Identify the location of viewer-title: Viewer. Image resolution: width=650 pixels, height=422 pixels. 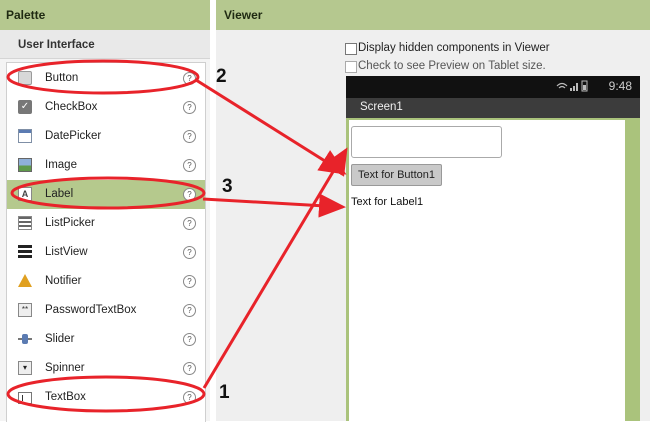
(433, 15).